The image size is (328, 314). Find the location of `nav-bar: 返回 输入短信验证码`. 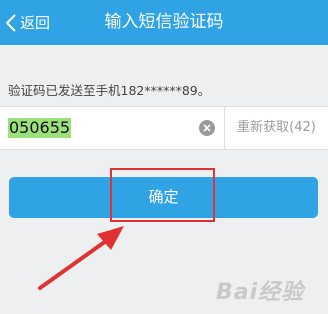

nav-bar: 返回 输入短信验证码 is located at coordinates (164, 22).